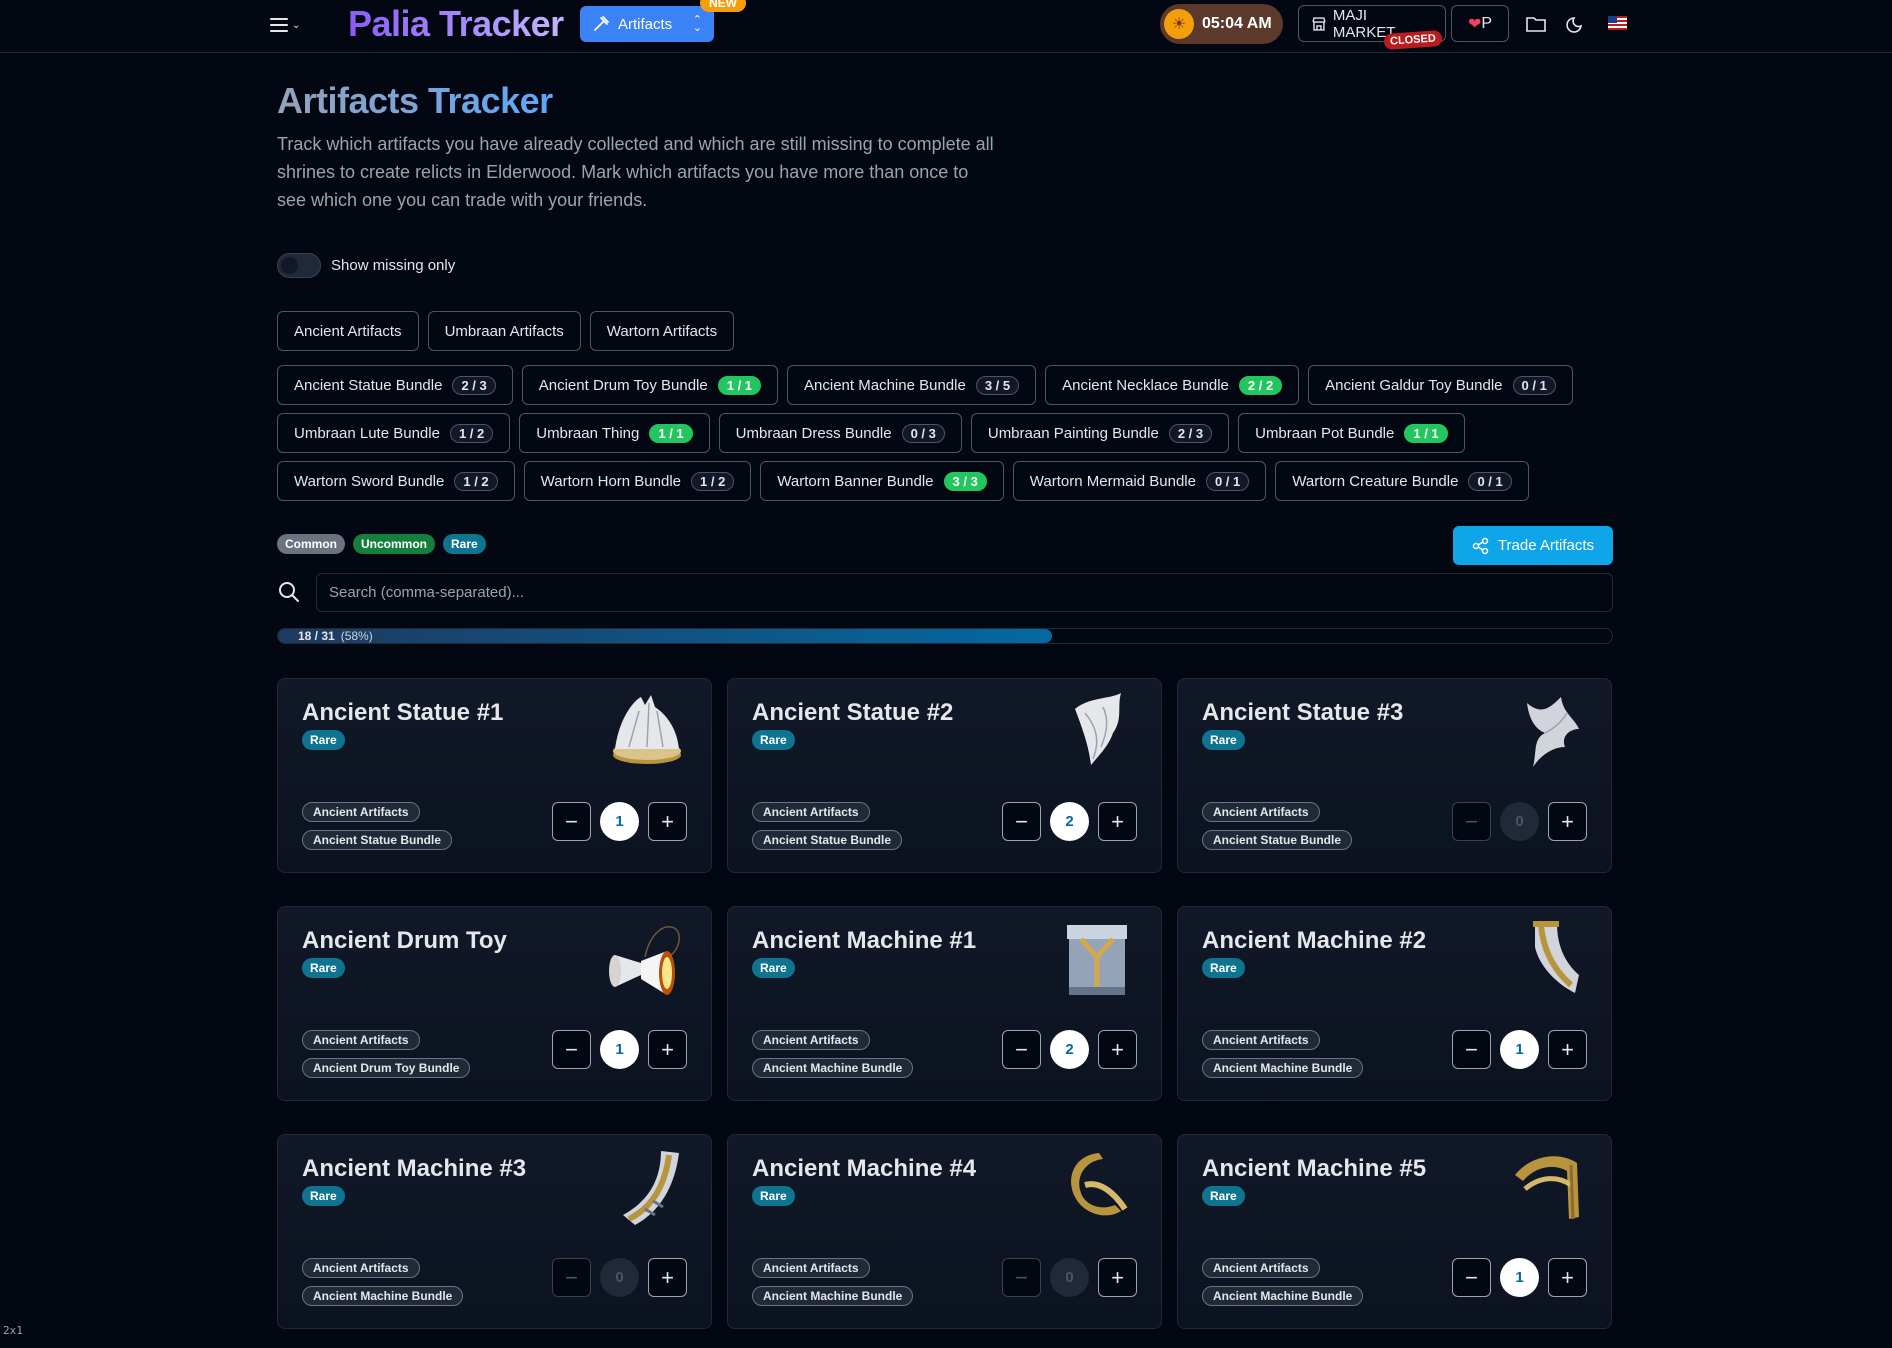  I want to click on rarity-rare-chip: Rare, so click(464, 544).